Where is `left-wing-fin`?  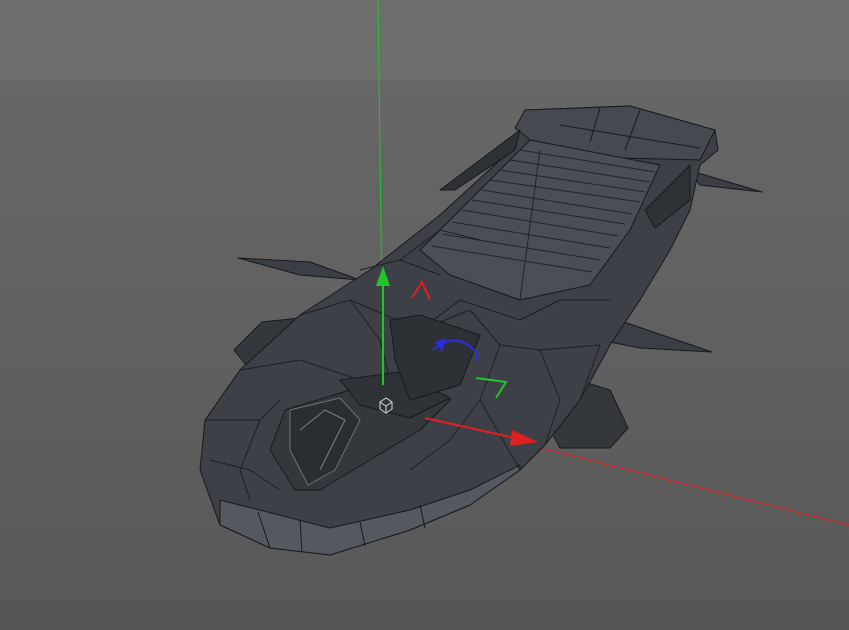
left-wing-fin is located at coordinates (299, 269).